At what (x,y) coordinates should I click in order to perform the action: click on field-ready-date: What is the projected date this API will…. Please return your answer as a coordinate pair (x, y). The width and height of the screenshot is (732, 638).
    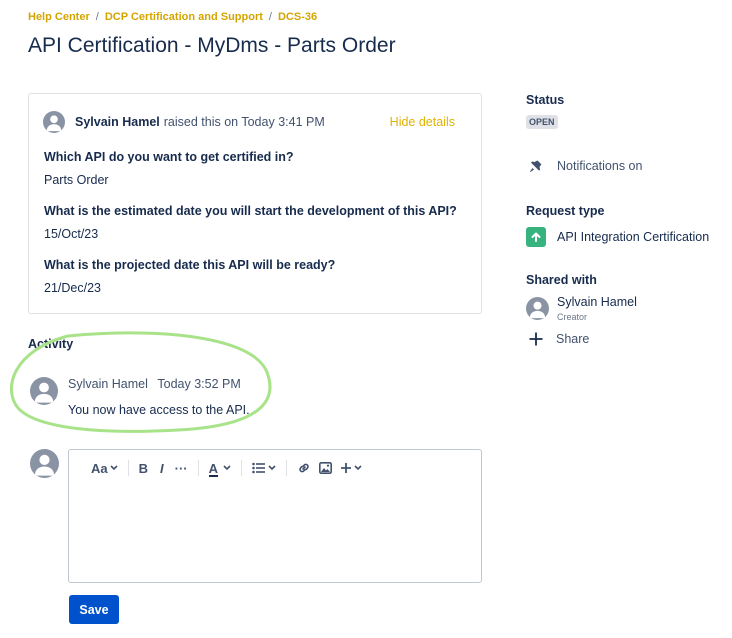
    Looking at the image, I should click on (189, 276).